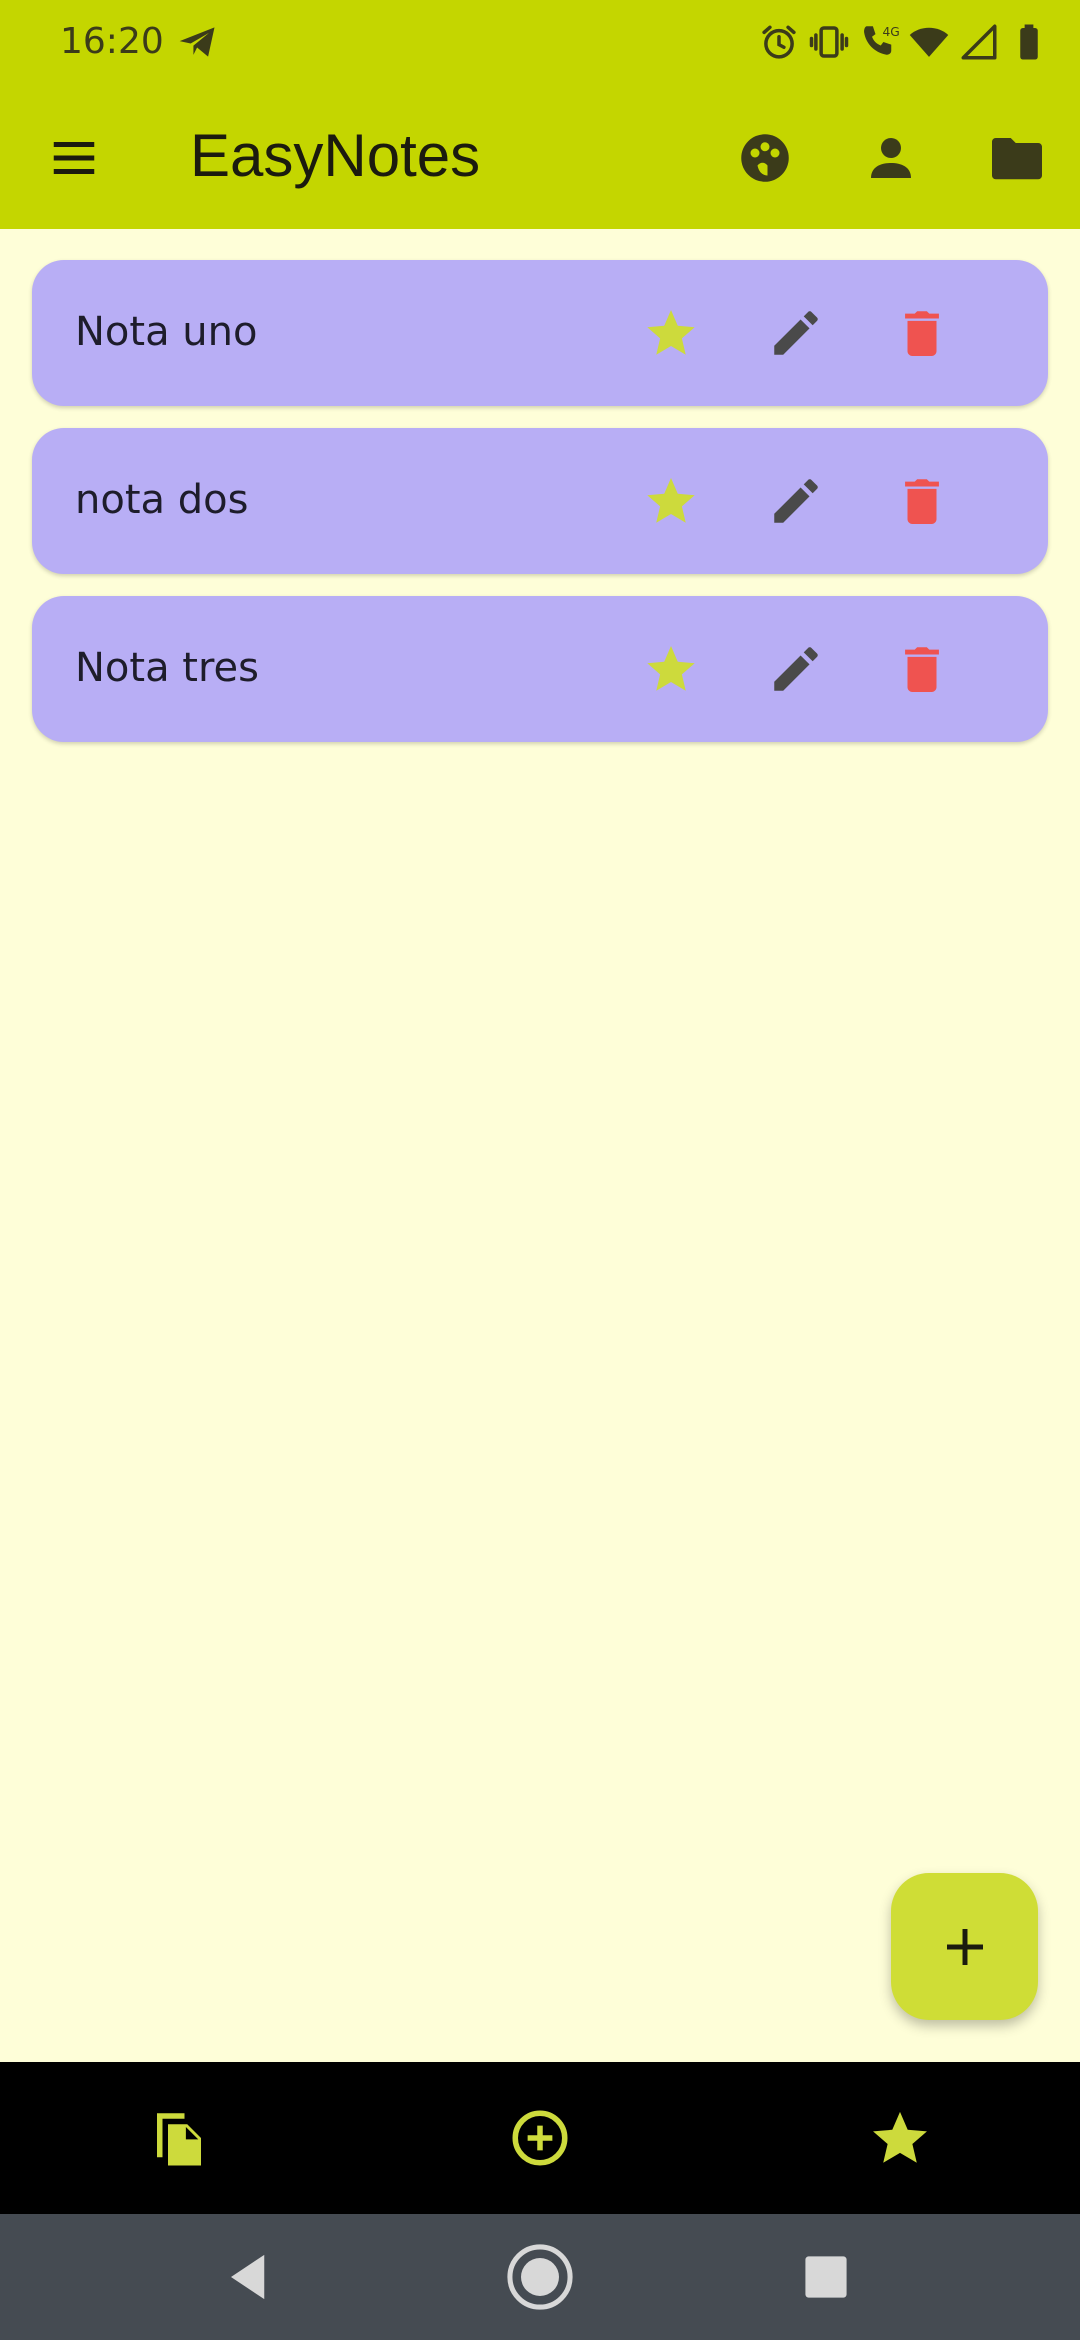 Image resolution: width=1080 pixels, height=2340 pixels. I want to click on home-icon, so click(540, 2277).